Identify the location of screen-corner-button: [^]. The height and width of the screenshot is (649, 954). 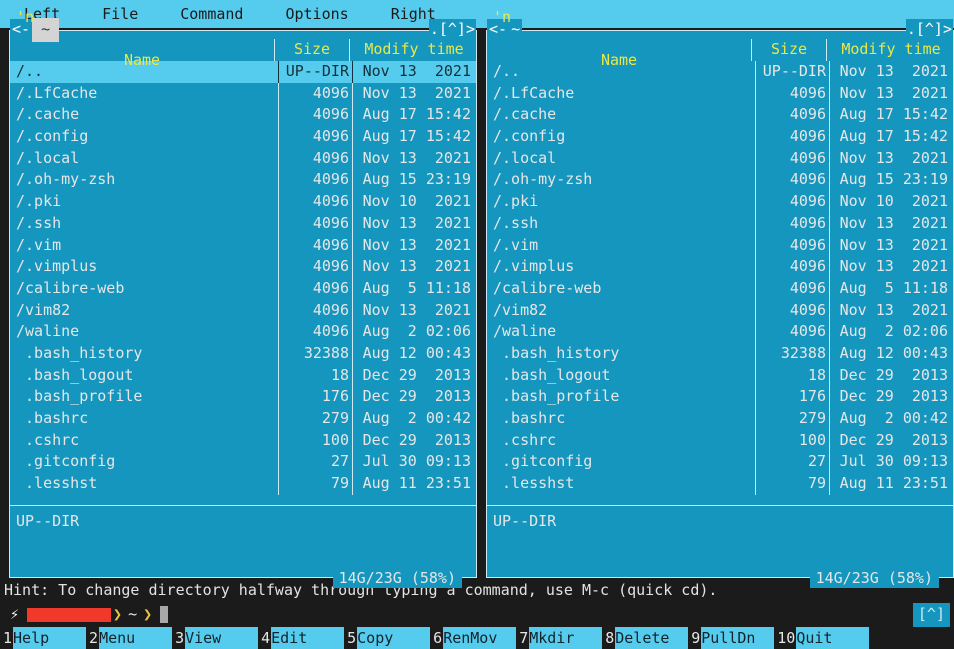
(931, 615).